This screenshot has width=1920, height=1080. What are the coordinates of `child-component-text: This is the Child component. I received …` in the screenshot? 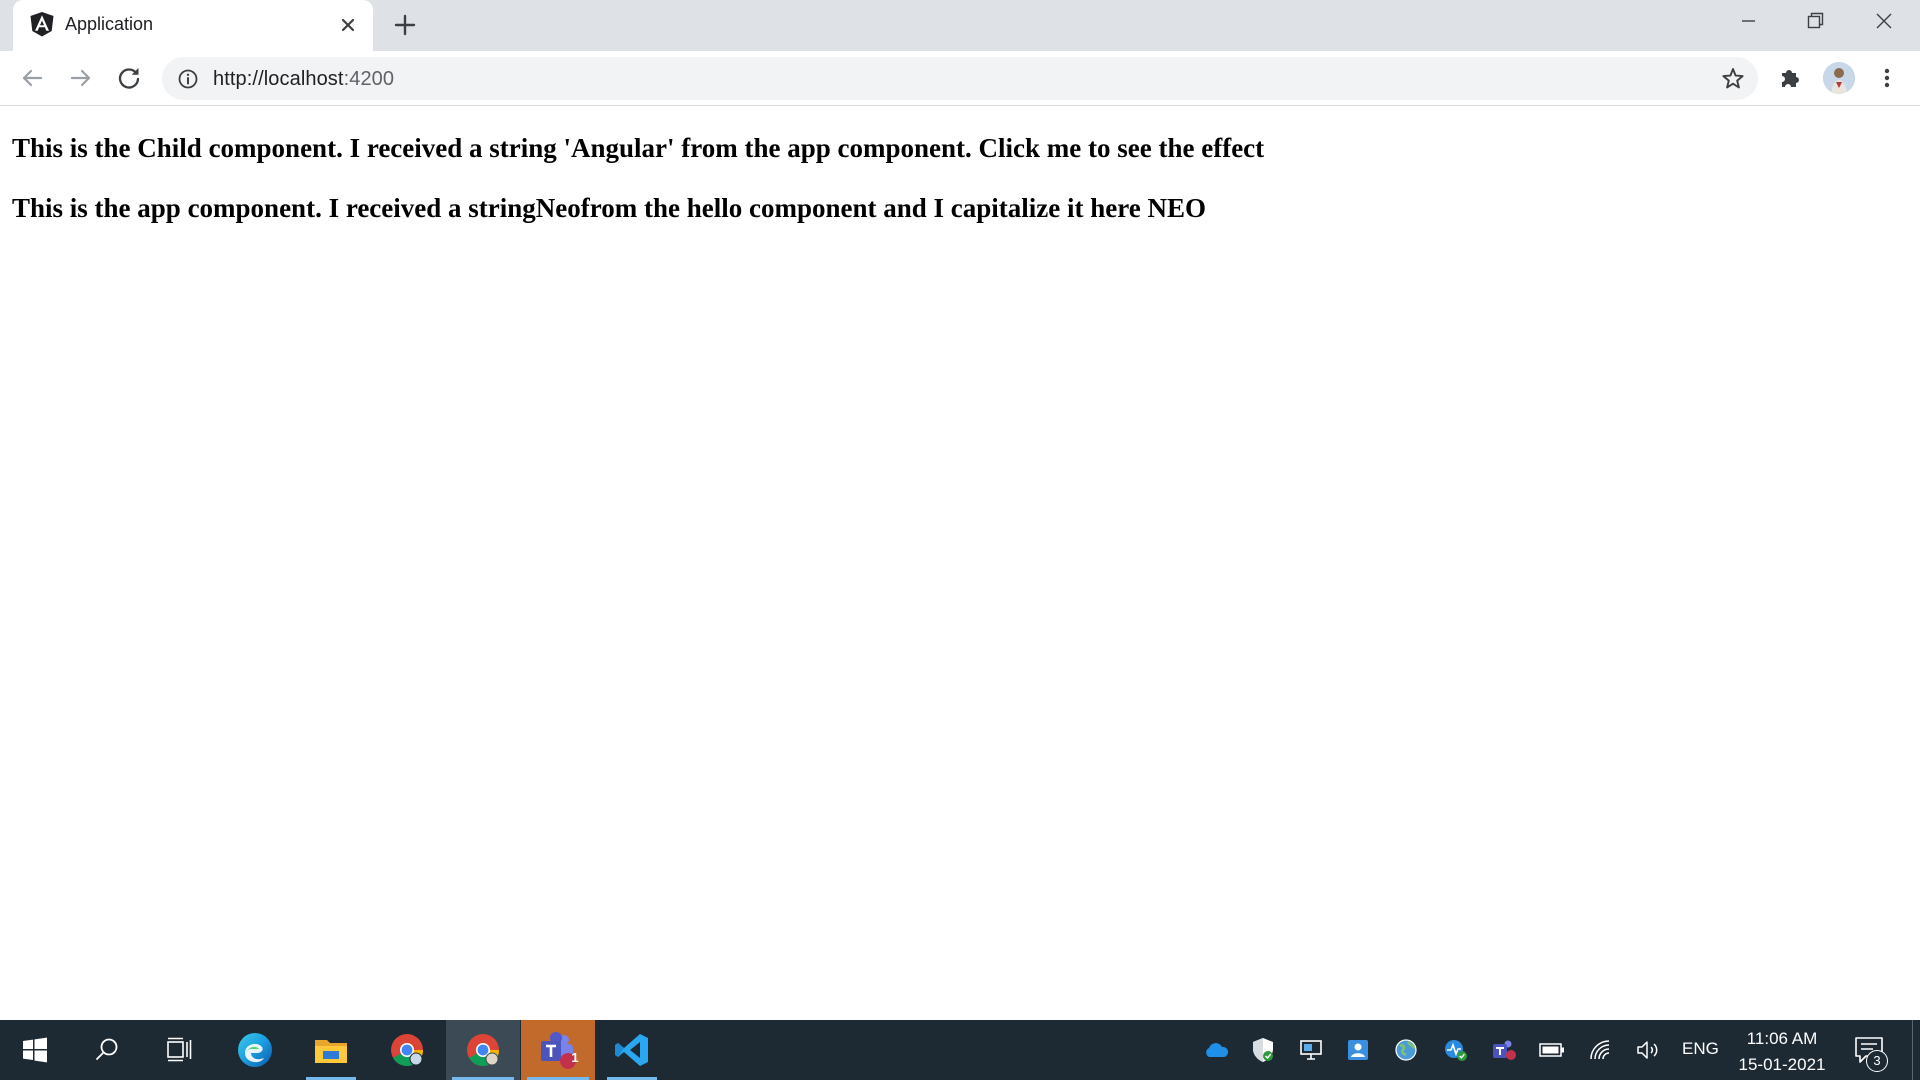 It's located at (638, 148).